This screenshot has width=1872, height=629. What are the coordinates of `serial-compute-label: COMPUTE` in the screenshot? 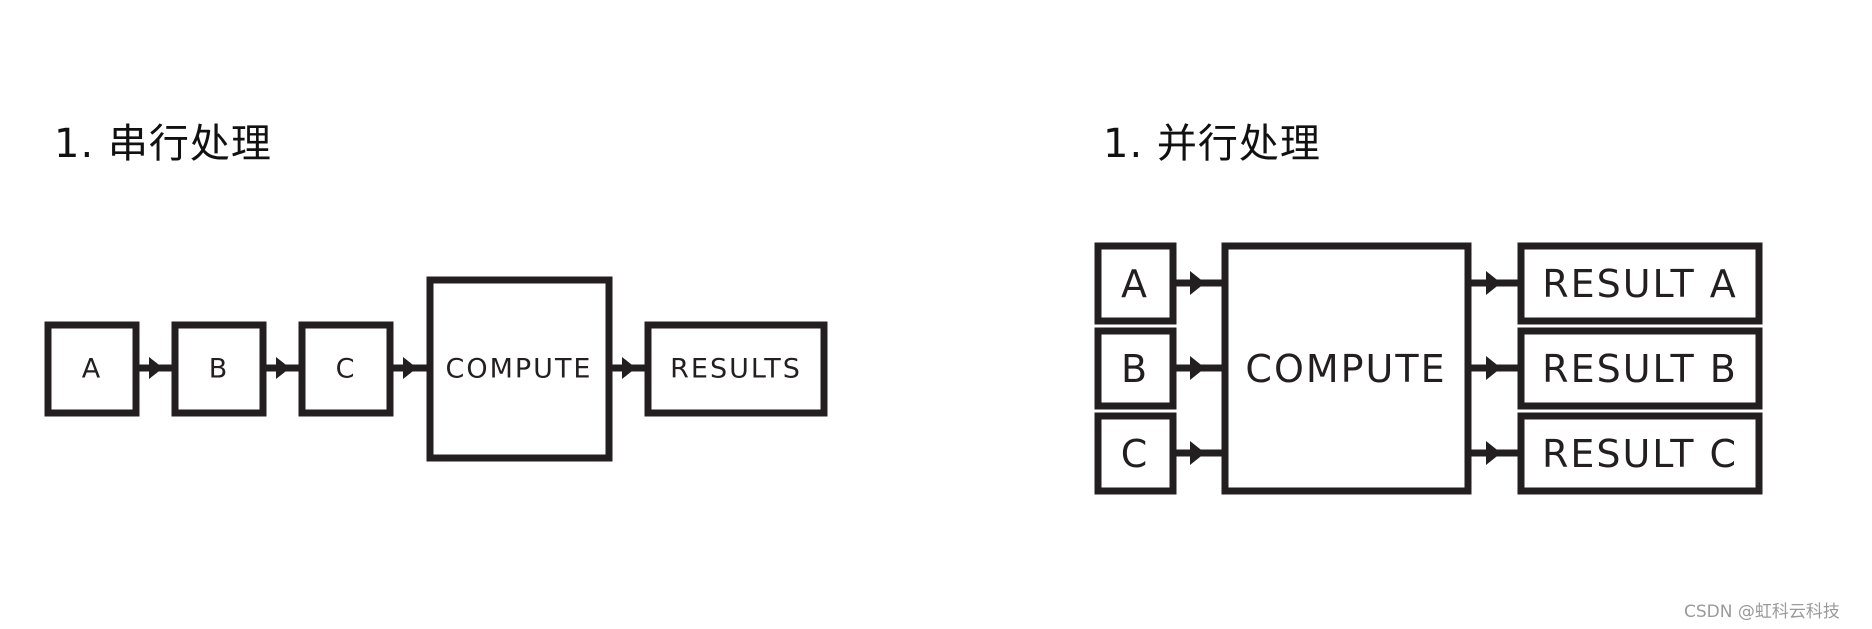 It's located at (519, 369).